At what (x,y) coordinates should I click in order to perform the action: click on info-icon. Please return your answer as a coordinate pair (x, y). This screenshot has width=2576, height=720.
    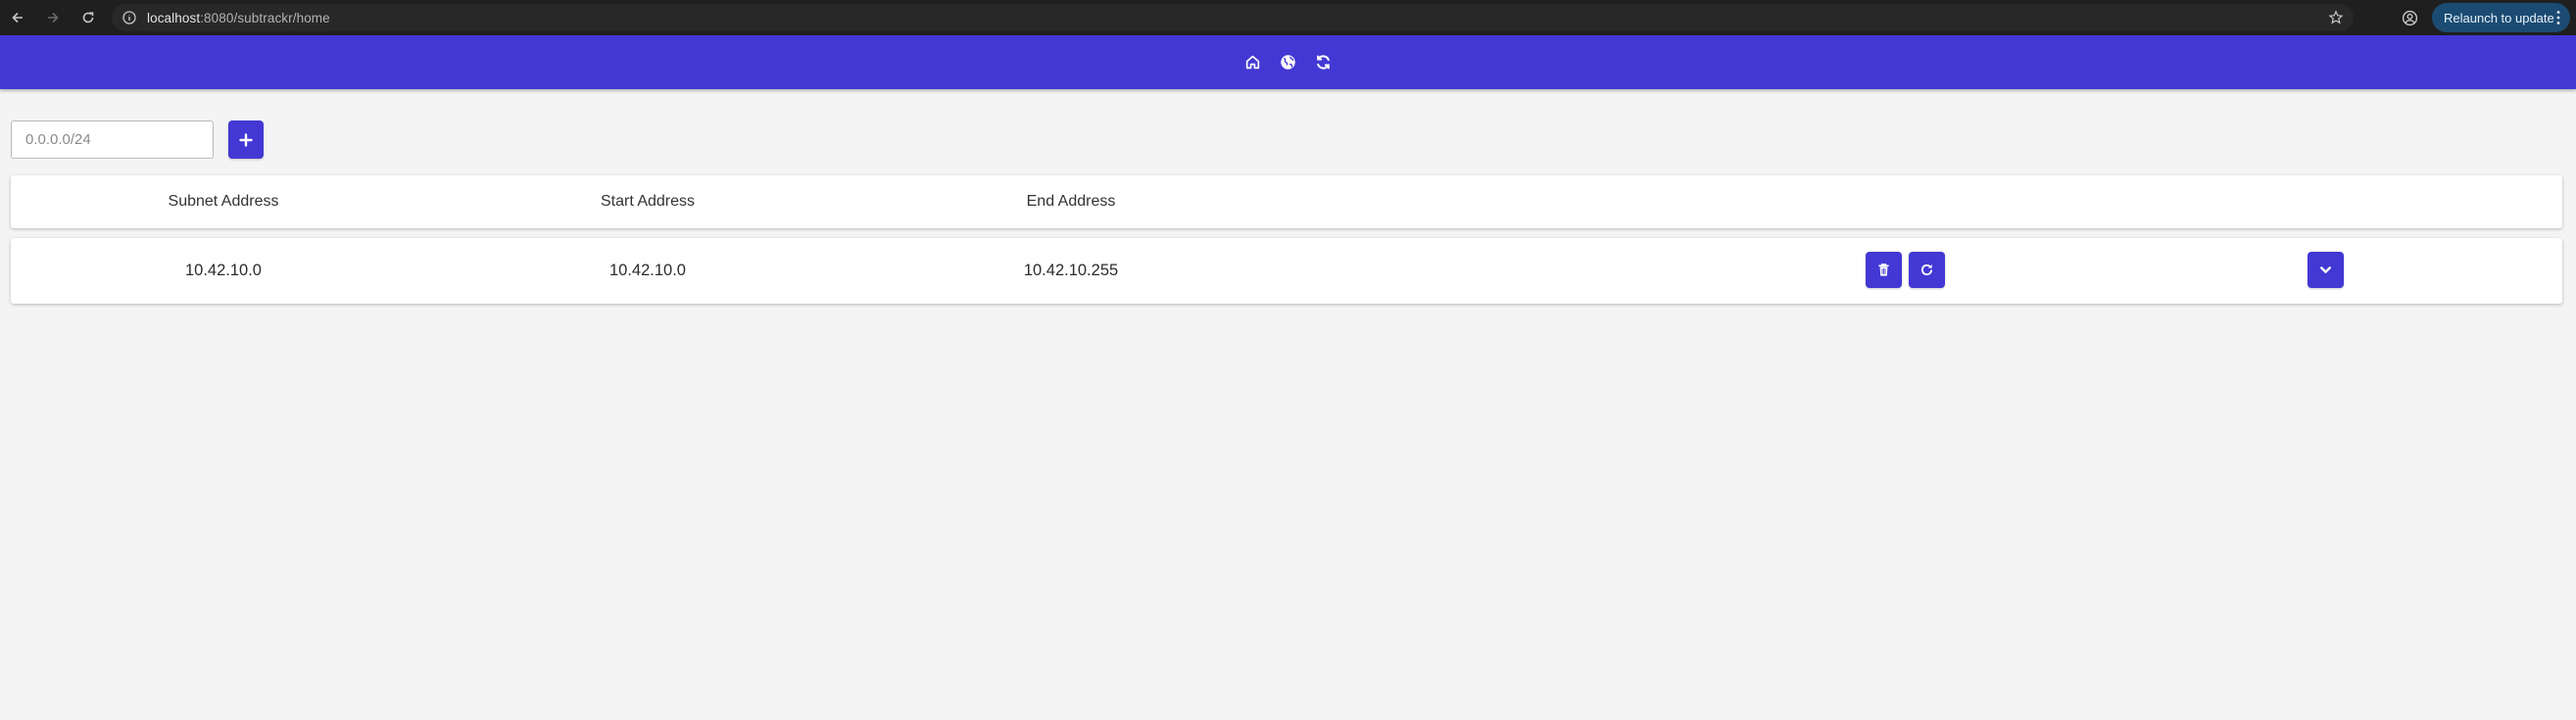
    Looking at the image, I should click on (129, 17).